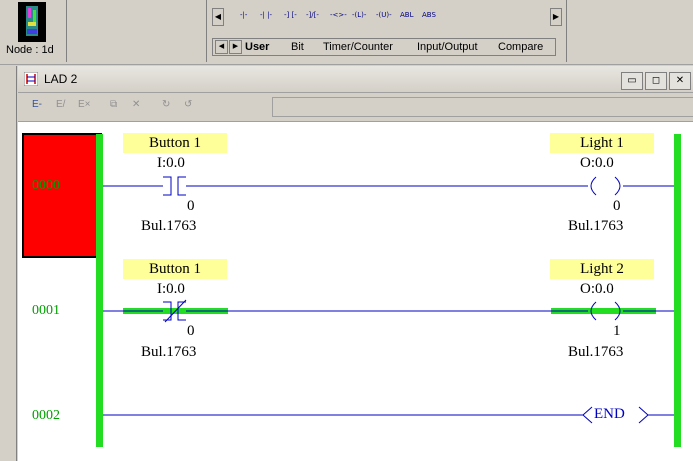  What do you see at coordinates (630, 31) in the screenshot?
I see `toolbar-right-area` at bounding box center [630, 31].